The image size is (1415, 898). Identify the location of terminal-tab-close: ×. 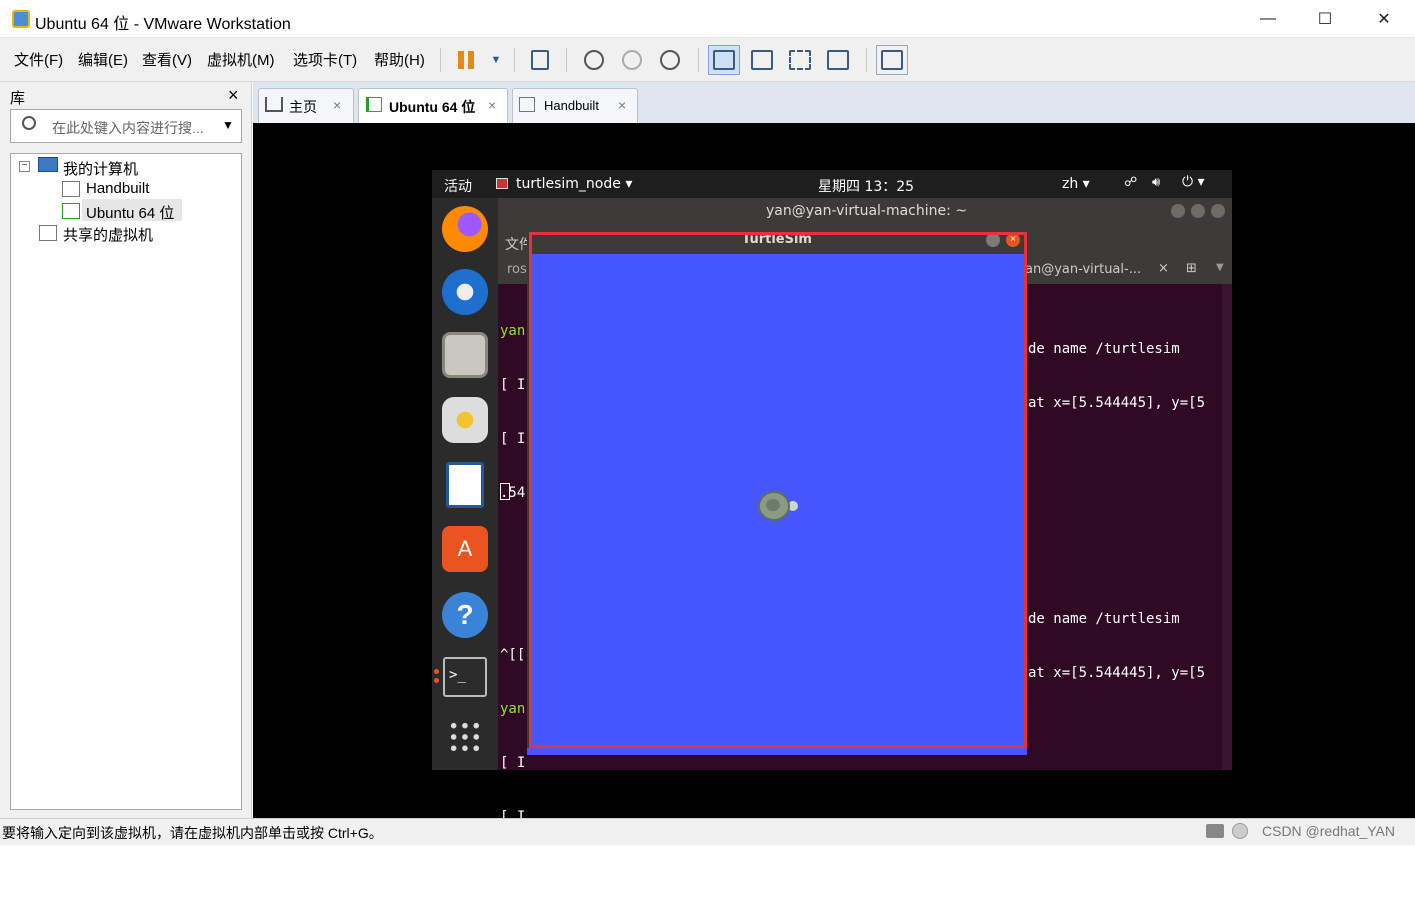
(1163, 268).